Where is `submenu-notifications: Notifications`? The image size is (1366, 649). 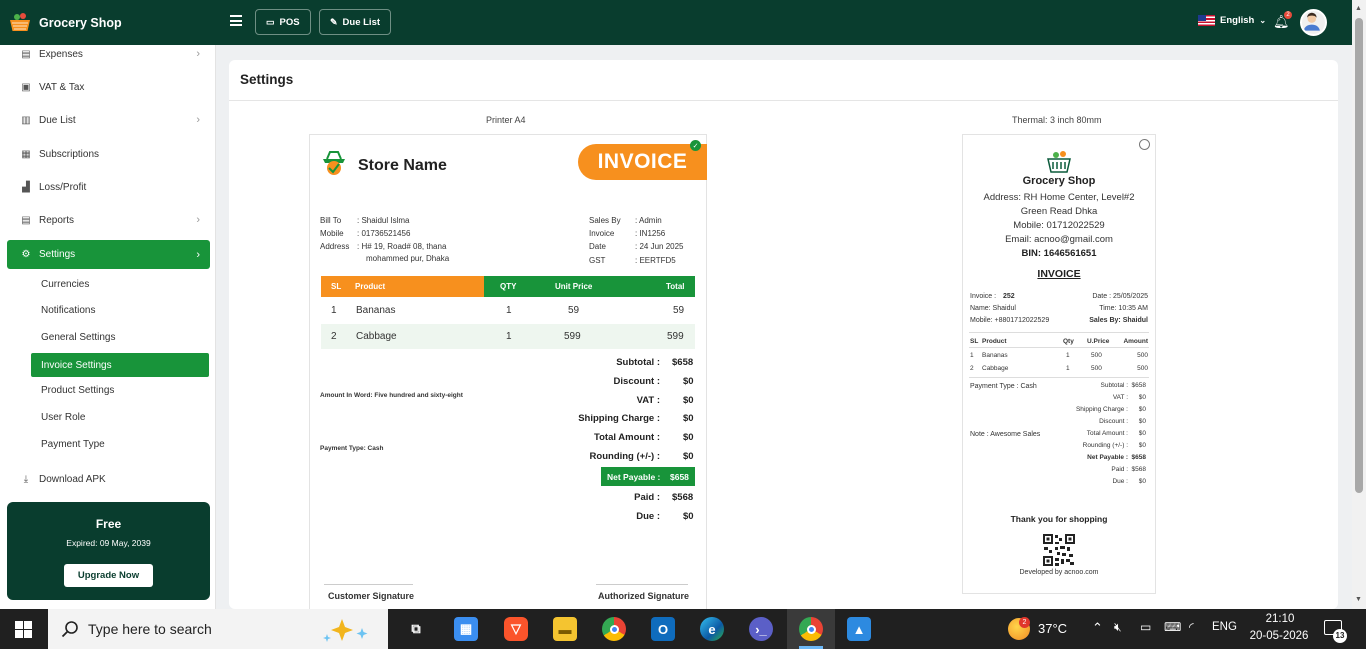 submenu-notifications: Notifications is located at coordinates (120, 310).